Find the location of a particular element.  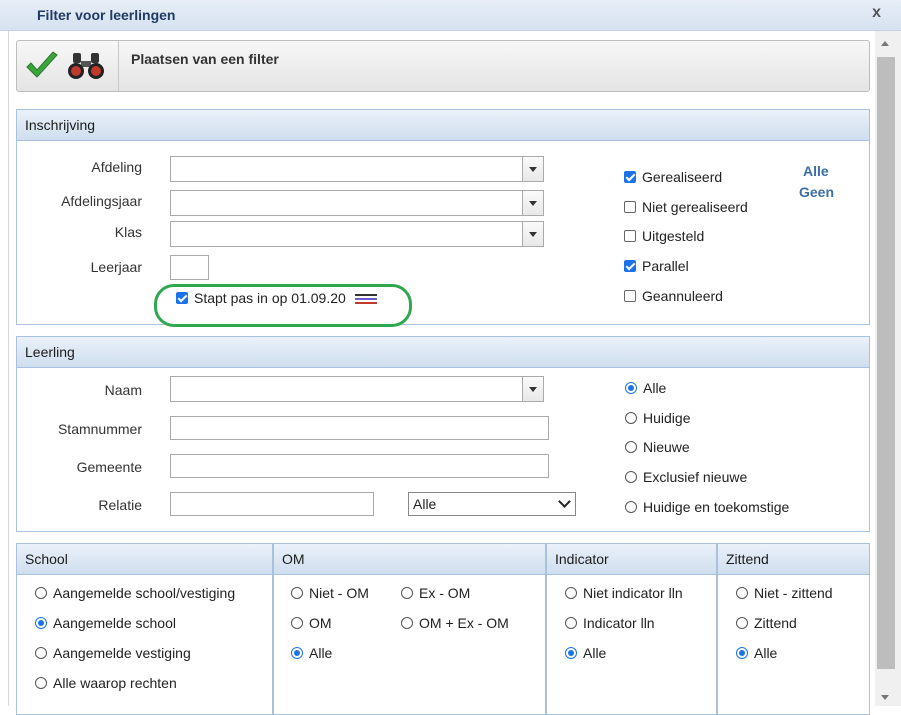

afdeling-combo is located at coordinates (357, 169).